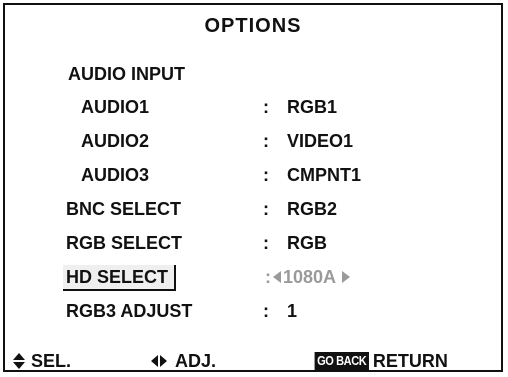  What do you see at coordinates (124, 209) in the screenshot?
I see `bnc-select-label: BNC SELECT` at bounding box center [124, 209].